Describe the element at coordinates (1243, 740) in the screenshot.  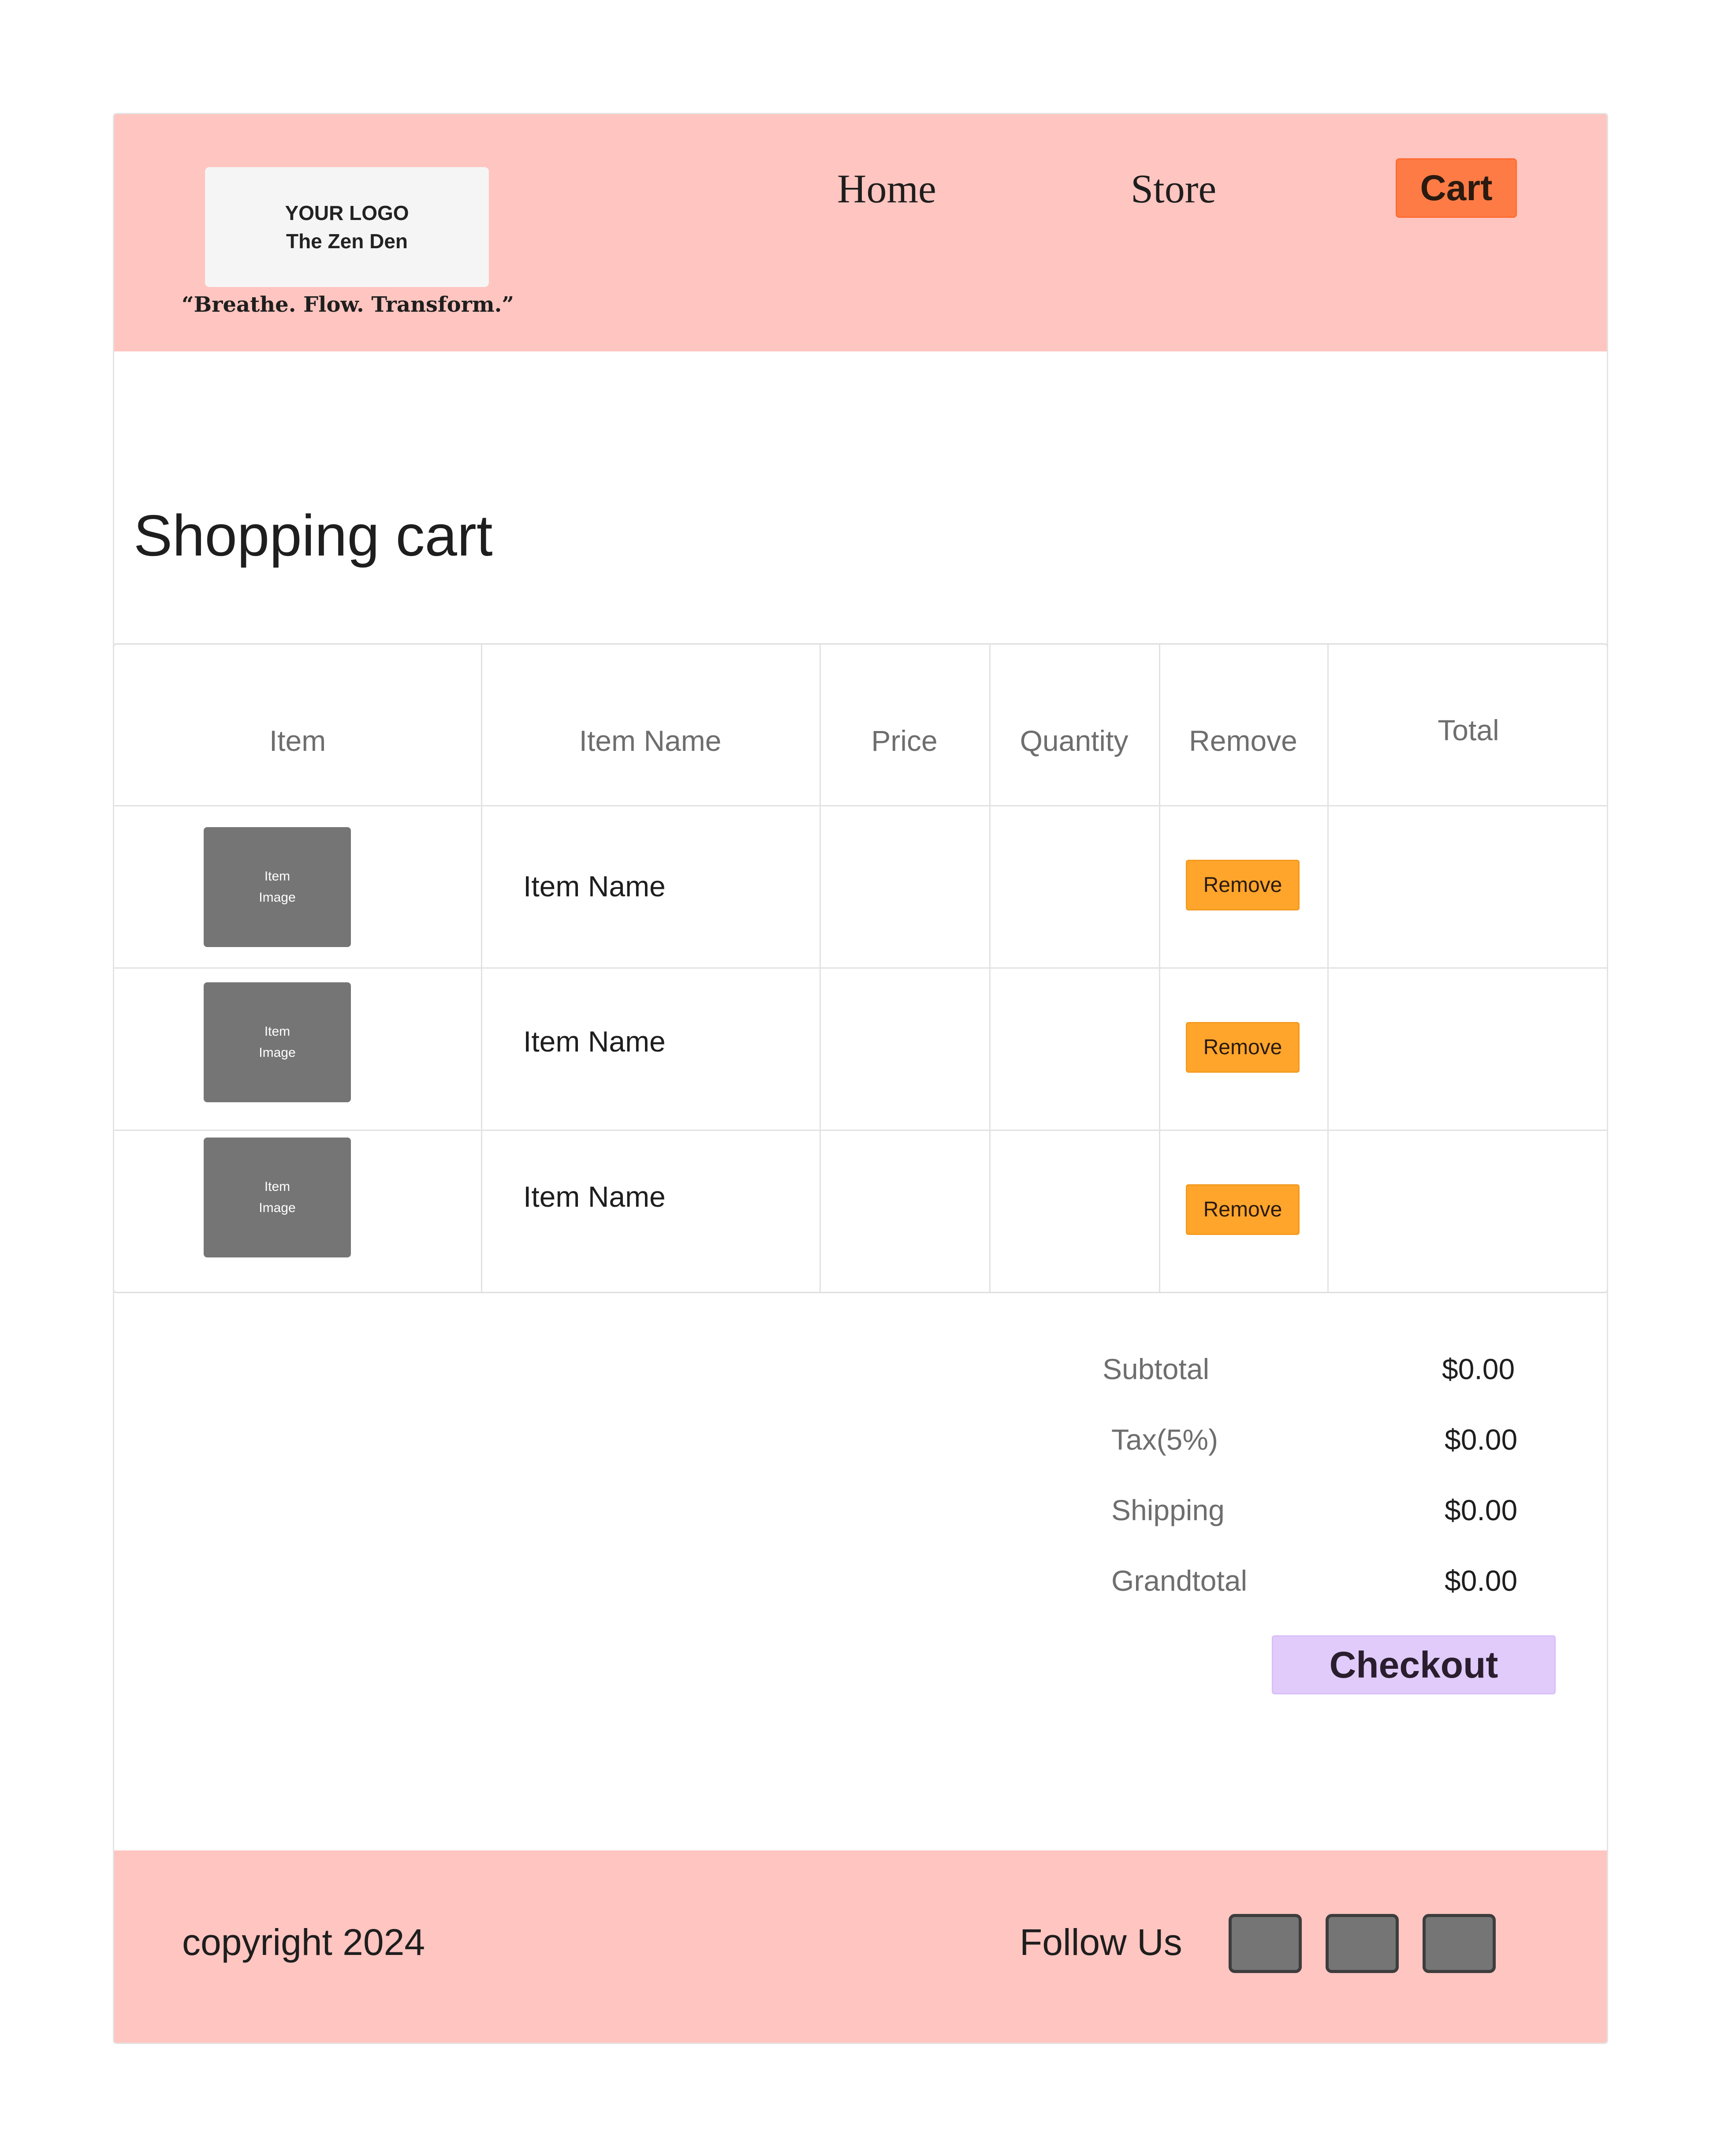
I see `header-remove: Remove` at that location.